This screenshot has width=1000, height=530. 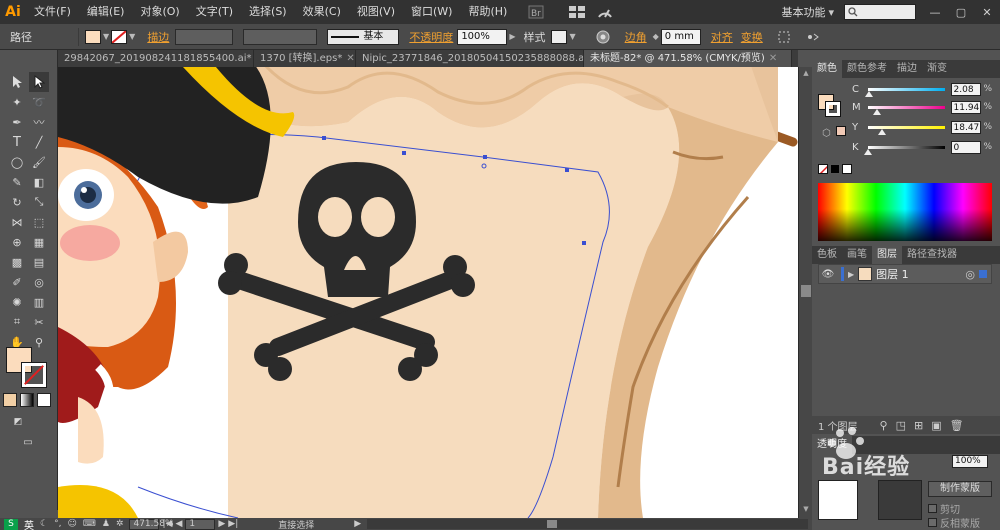 I want to click on chevron-right-icon: ▶, so click(x=512, y=36).